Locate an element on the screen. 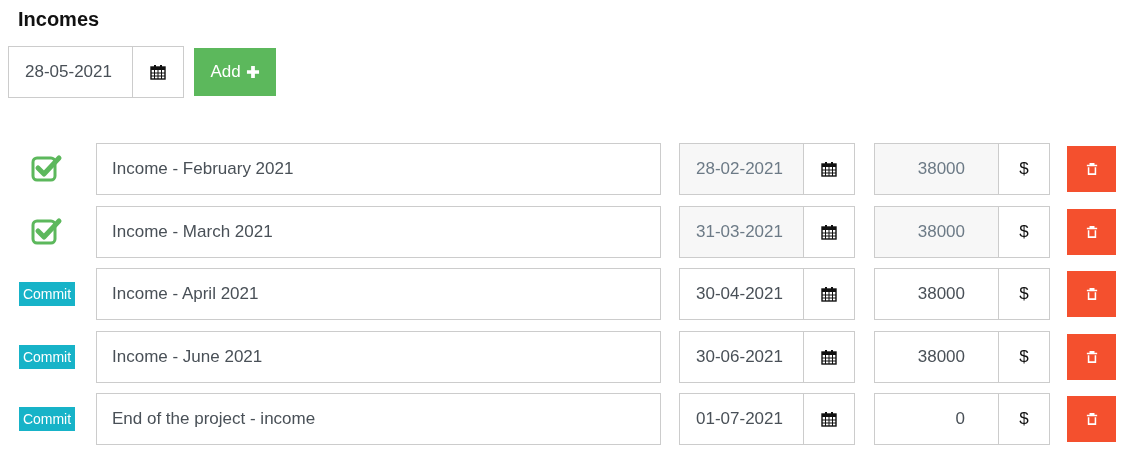 The width and height of the screenshot is (1127, 456). date-field: 28-02-2021 is located at coordinates (767, 169).